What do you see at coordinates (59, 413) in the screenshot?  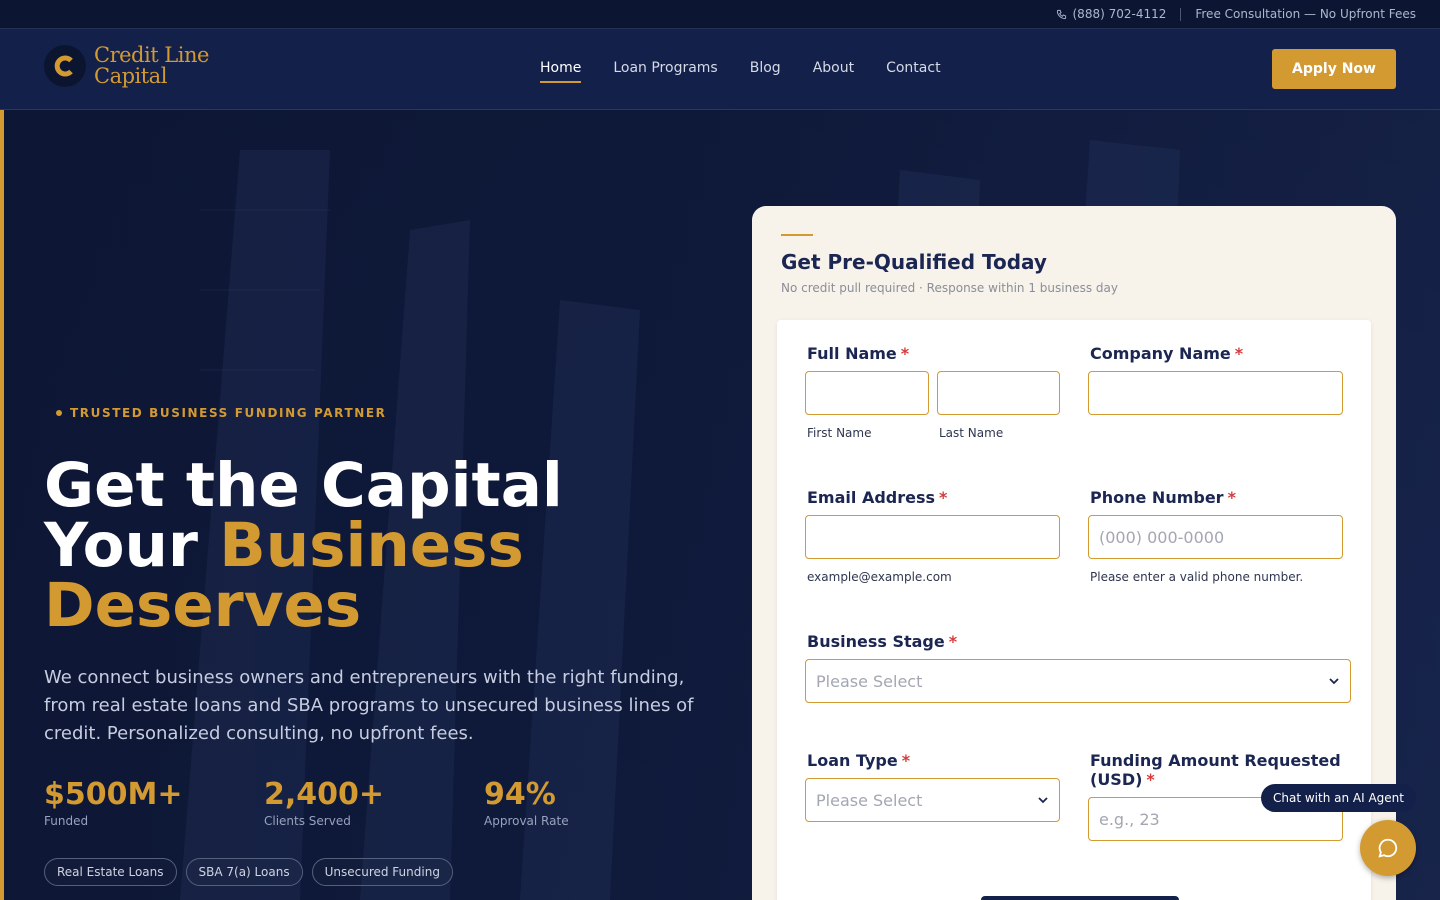 I see `eyebrow-dot-icon` at bounding box center [59, 413].